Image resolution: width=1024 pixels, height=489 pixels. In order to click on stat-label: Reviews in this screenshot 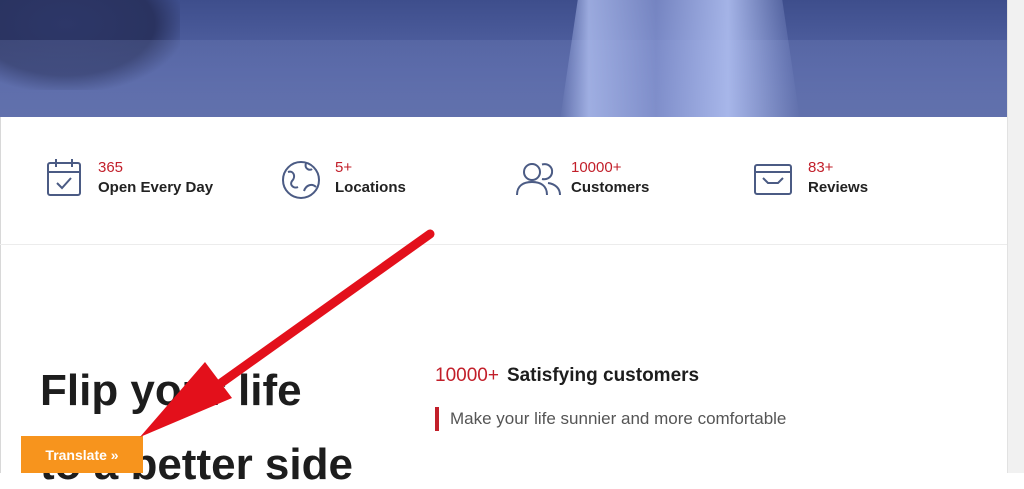, I will do `click(838, 187)`.